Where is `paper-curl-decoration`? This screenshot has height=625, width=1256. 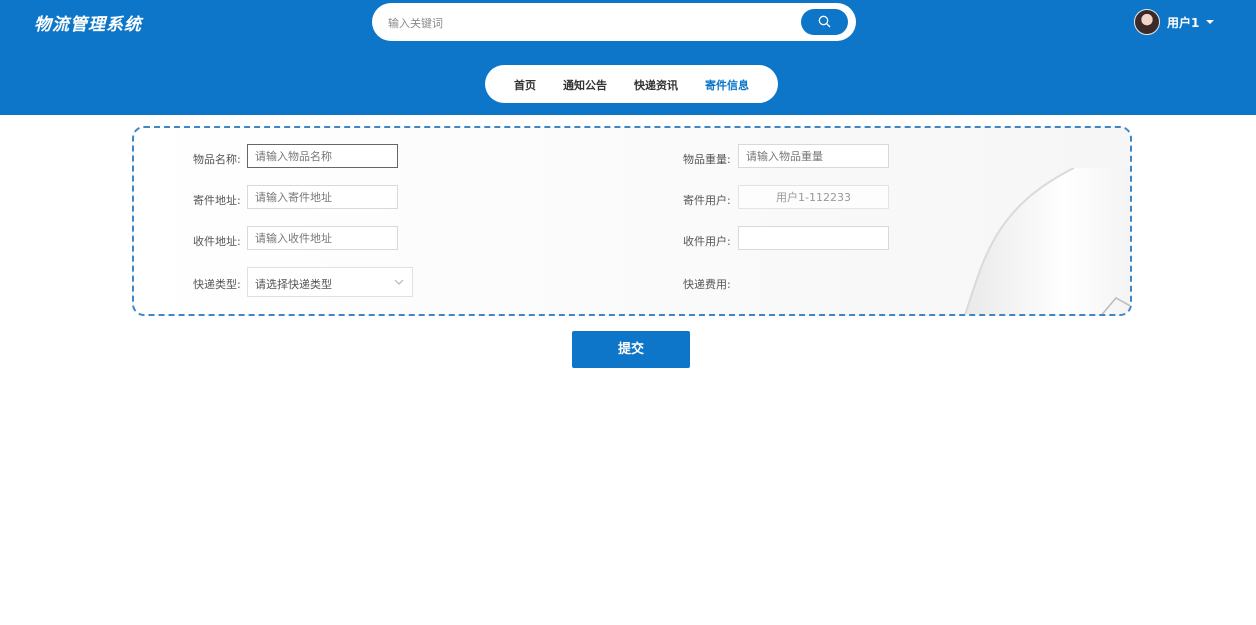 paper-curl-decoration is located at coordinates (1047, 241).